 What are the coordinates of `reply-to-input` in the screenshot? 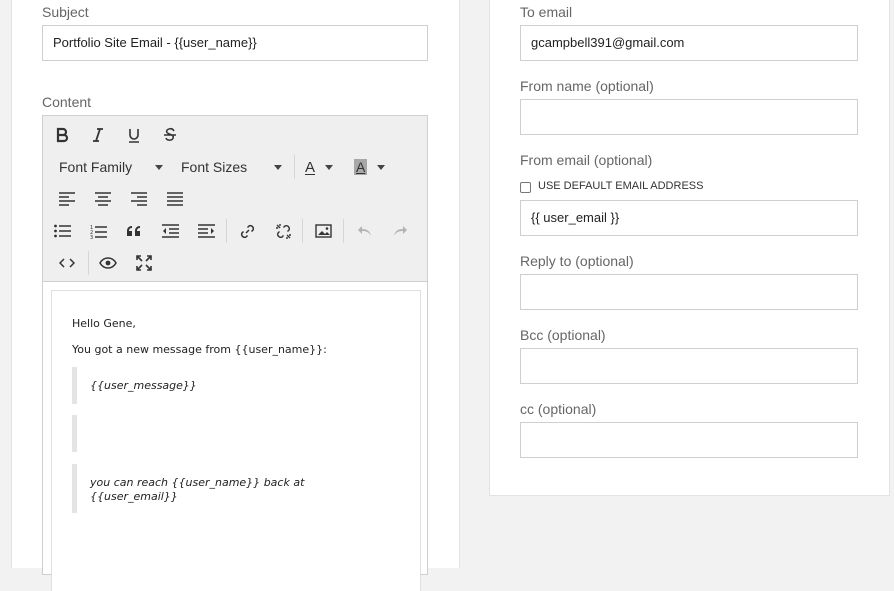 It's located at (689, 292).